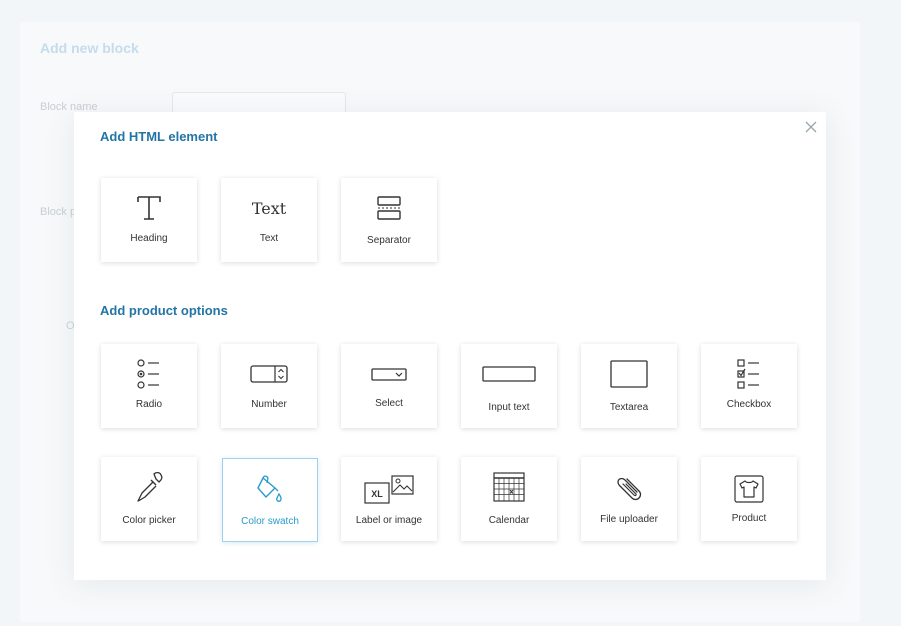 The image size is (901, 626). I want to click on label-or-image-icon: XL, so click(389, 489).